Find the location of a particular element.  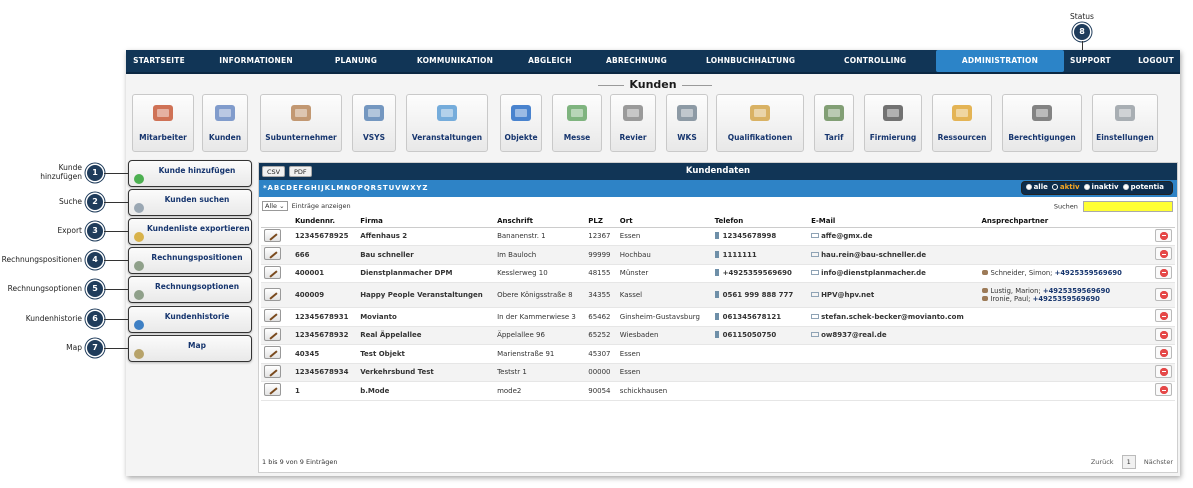

module-tile-qualifikationen: Qualifikationen is located at coordinates (760, 123).